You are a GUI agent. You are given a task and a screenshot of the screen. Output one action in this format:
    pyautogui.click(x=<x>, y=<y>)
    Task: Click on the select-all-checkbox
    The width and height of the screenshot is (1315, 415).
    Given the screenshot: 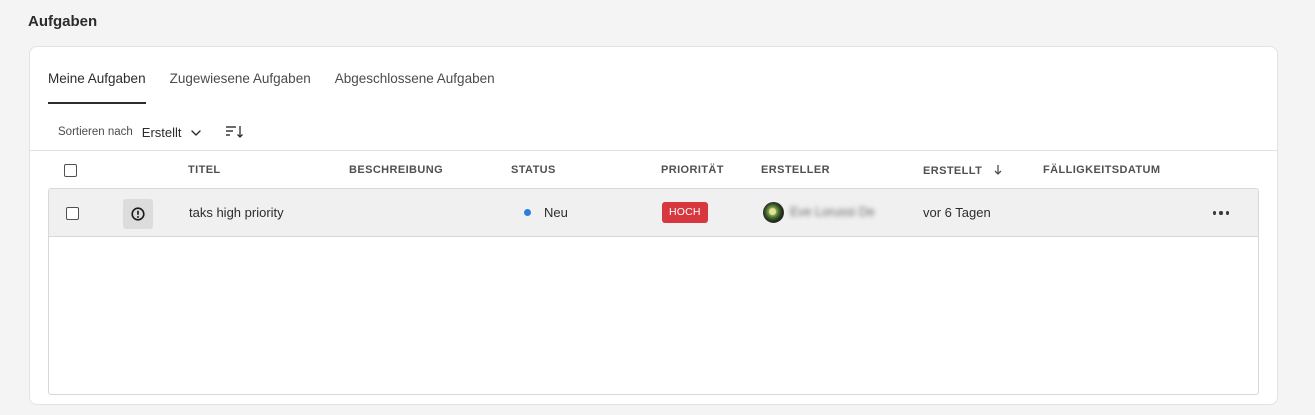 What is the action you would take?
    pyautogui.click(x=70, y=170)
    